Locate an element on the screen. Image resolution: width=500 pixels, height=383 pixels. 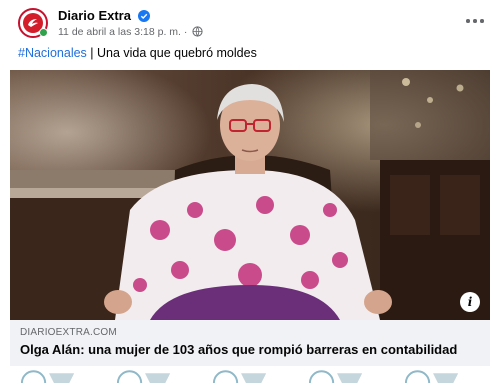
page-name-link: Diario Extra is located at coordinates (104, 15).